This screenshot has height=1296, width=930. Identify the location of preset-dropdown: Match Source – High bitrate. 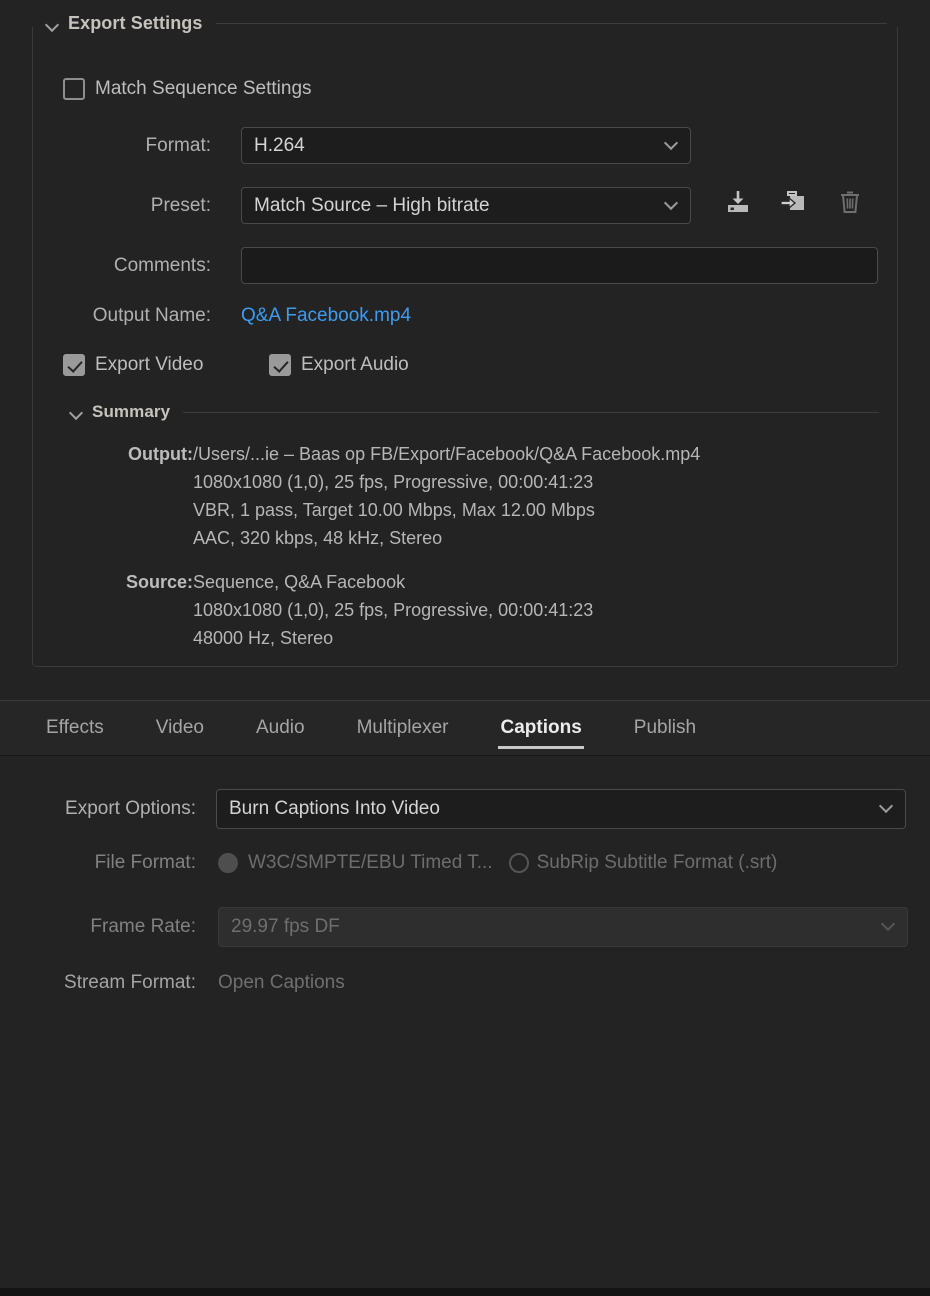
(466, 205).